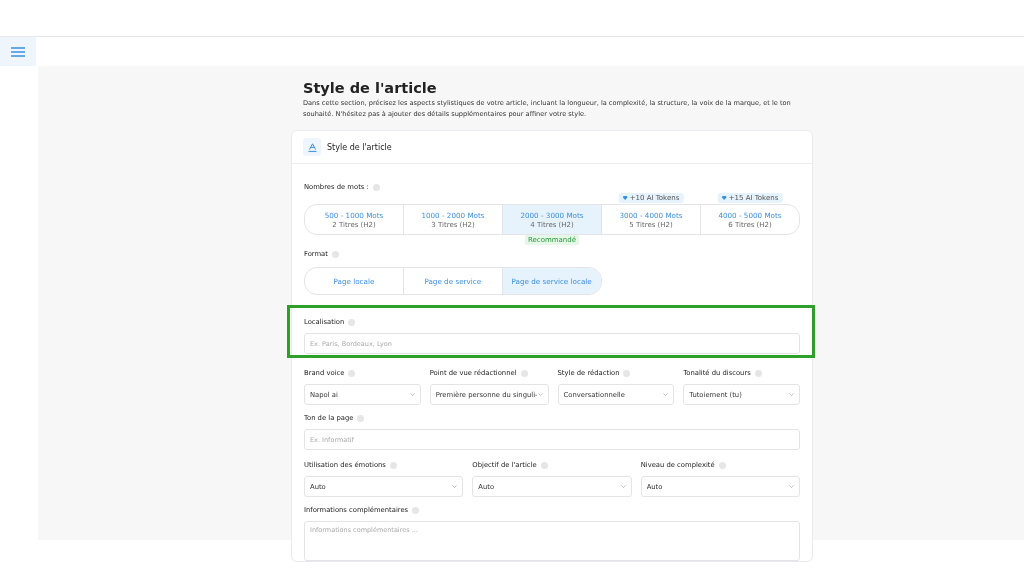 The width and height of the screenshot is (1024, 576). What do you see at coordinates (312, 147) in the screenshot?
I see `text-style-icon` at bounding box center [312, 147].